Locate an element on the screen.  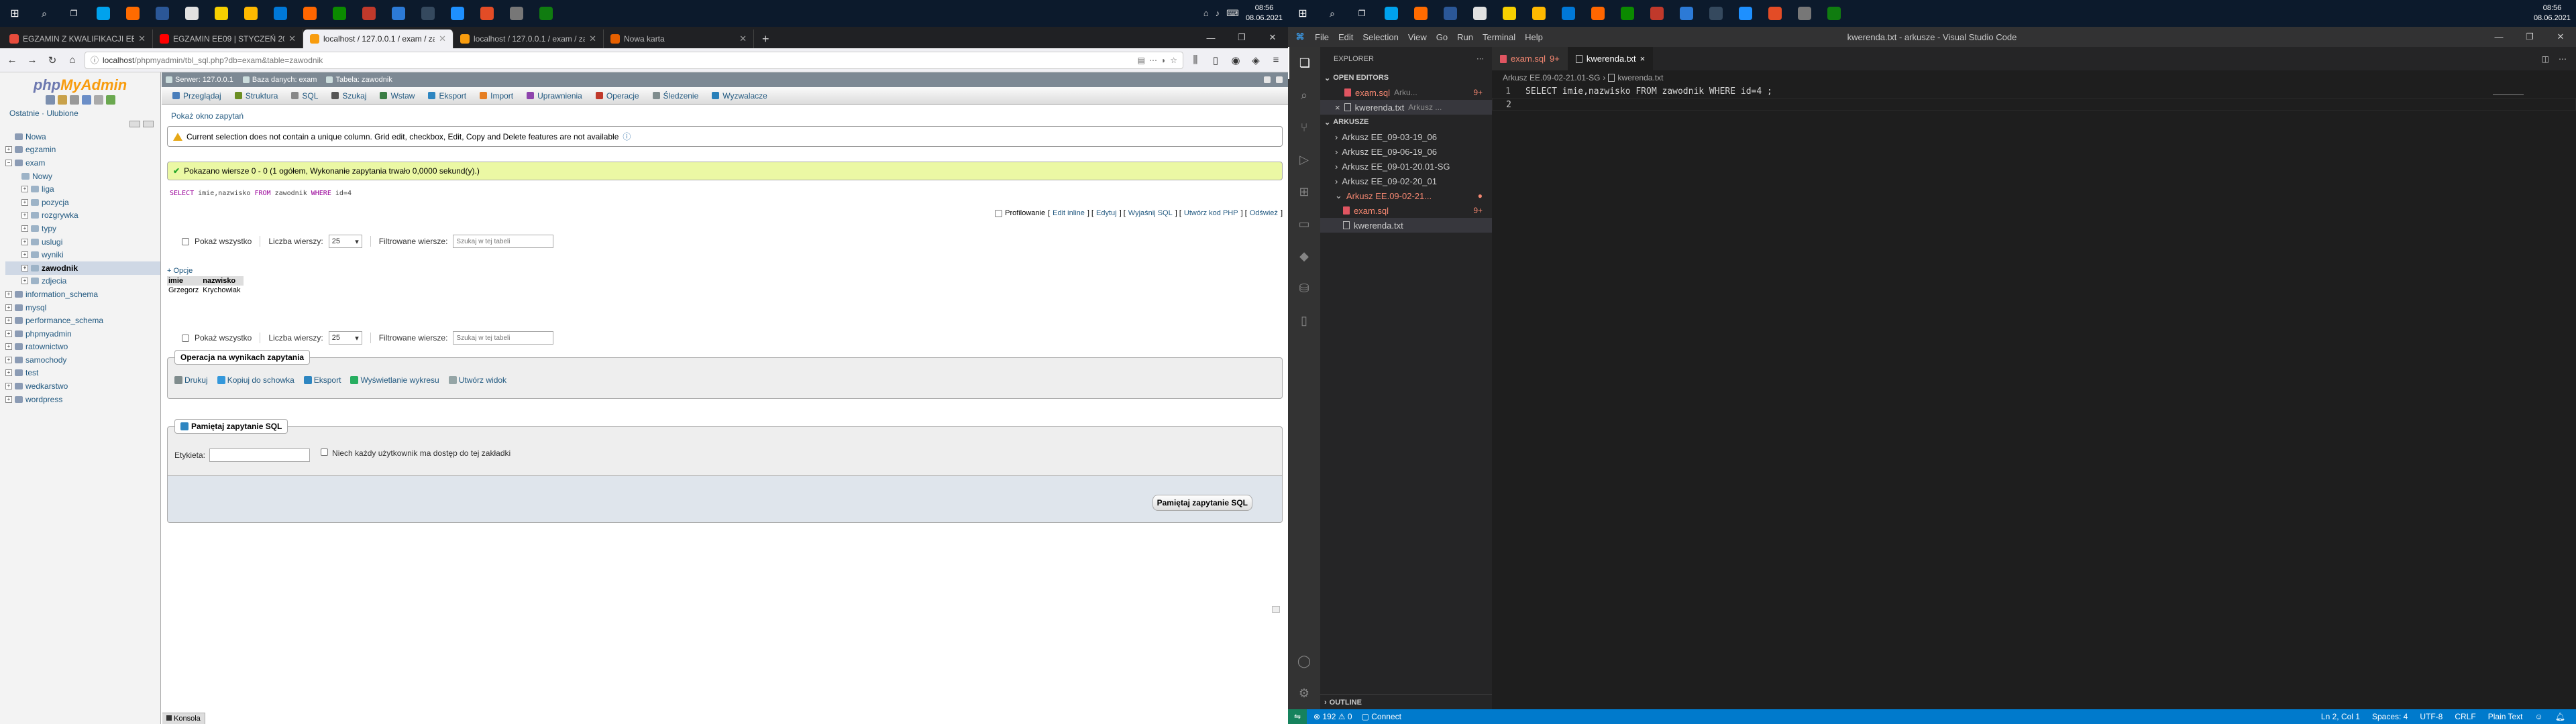
open-editor-item: exam.sql Arku... 9+ is located at coordinates (1406, 92).